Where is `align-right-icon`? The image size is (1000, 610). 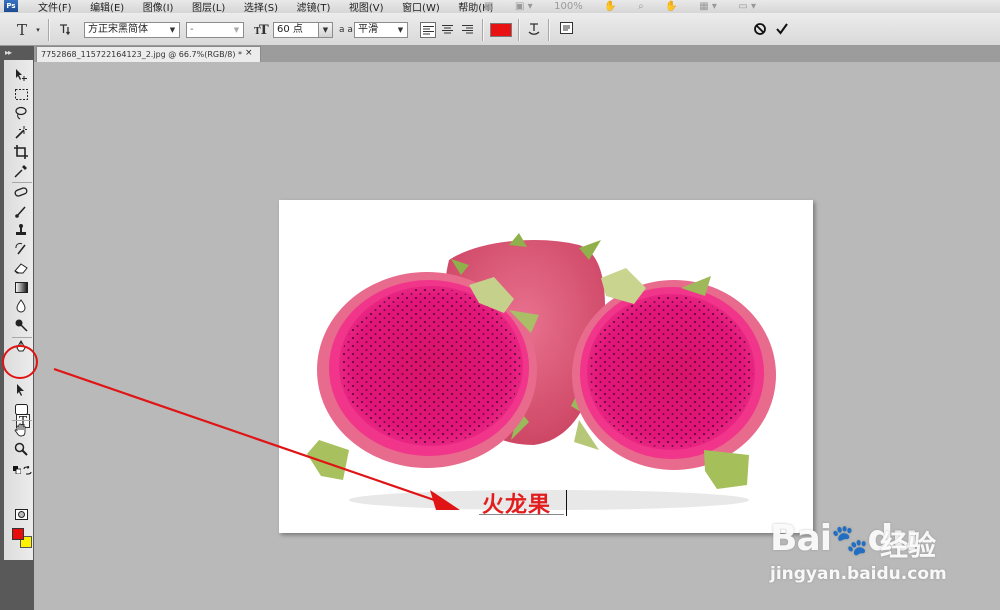
align-right-icon is located at coordinates (467, 29).